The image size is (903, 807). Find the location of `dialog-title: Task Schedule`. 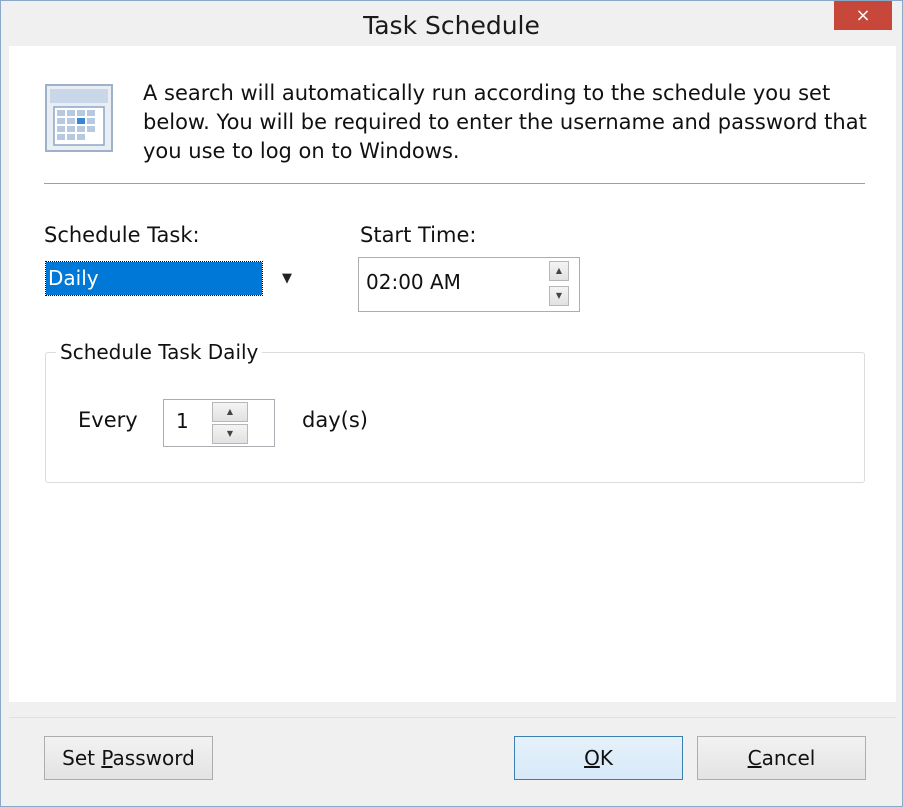

dialog-title: Task Schedule is located at coordinates (451, 25).